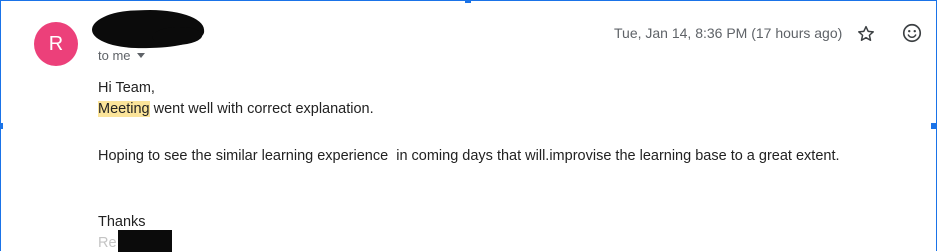 Image resolution: width=937 pixels, height=252 pixels. Describe the element at coordinates (145, 241) in the screenshot. I see `signature-redacted` at that location.